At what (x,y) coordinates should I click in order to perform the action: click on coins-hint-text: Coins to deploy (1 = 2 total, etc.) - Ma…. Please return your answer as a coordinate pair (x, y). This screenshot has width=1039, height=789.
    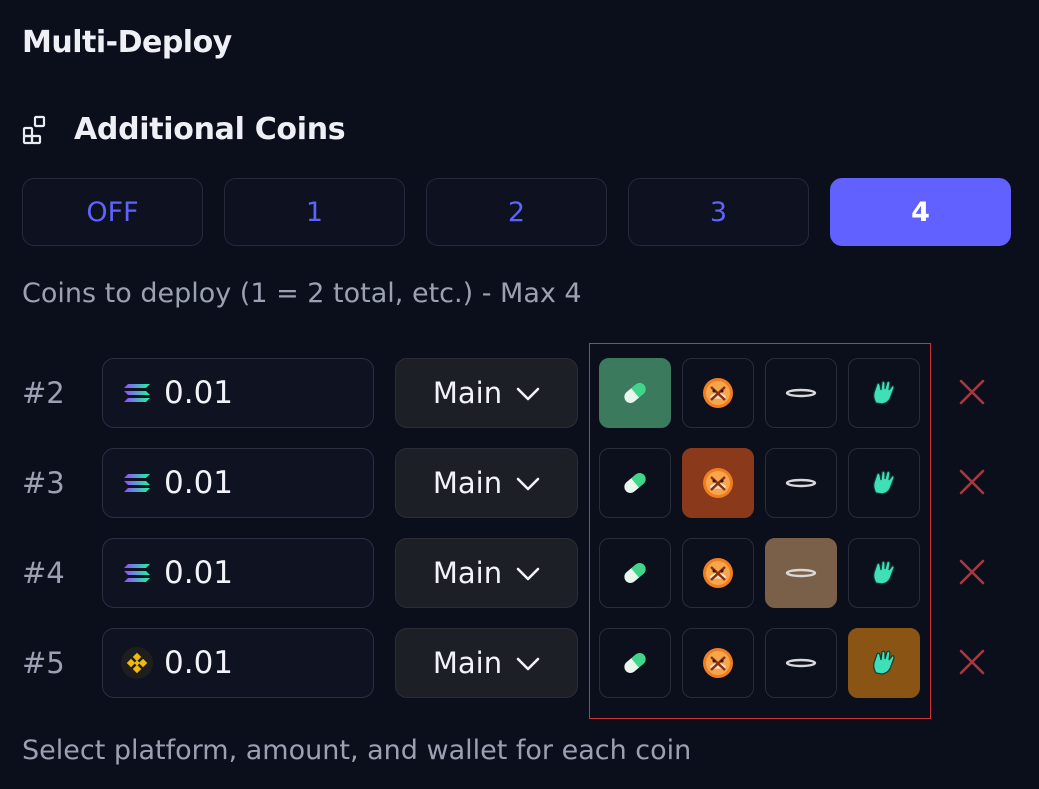
    Looking at the image, I should click on (302, 293).